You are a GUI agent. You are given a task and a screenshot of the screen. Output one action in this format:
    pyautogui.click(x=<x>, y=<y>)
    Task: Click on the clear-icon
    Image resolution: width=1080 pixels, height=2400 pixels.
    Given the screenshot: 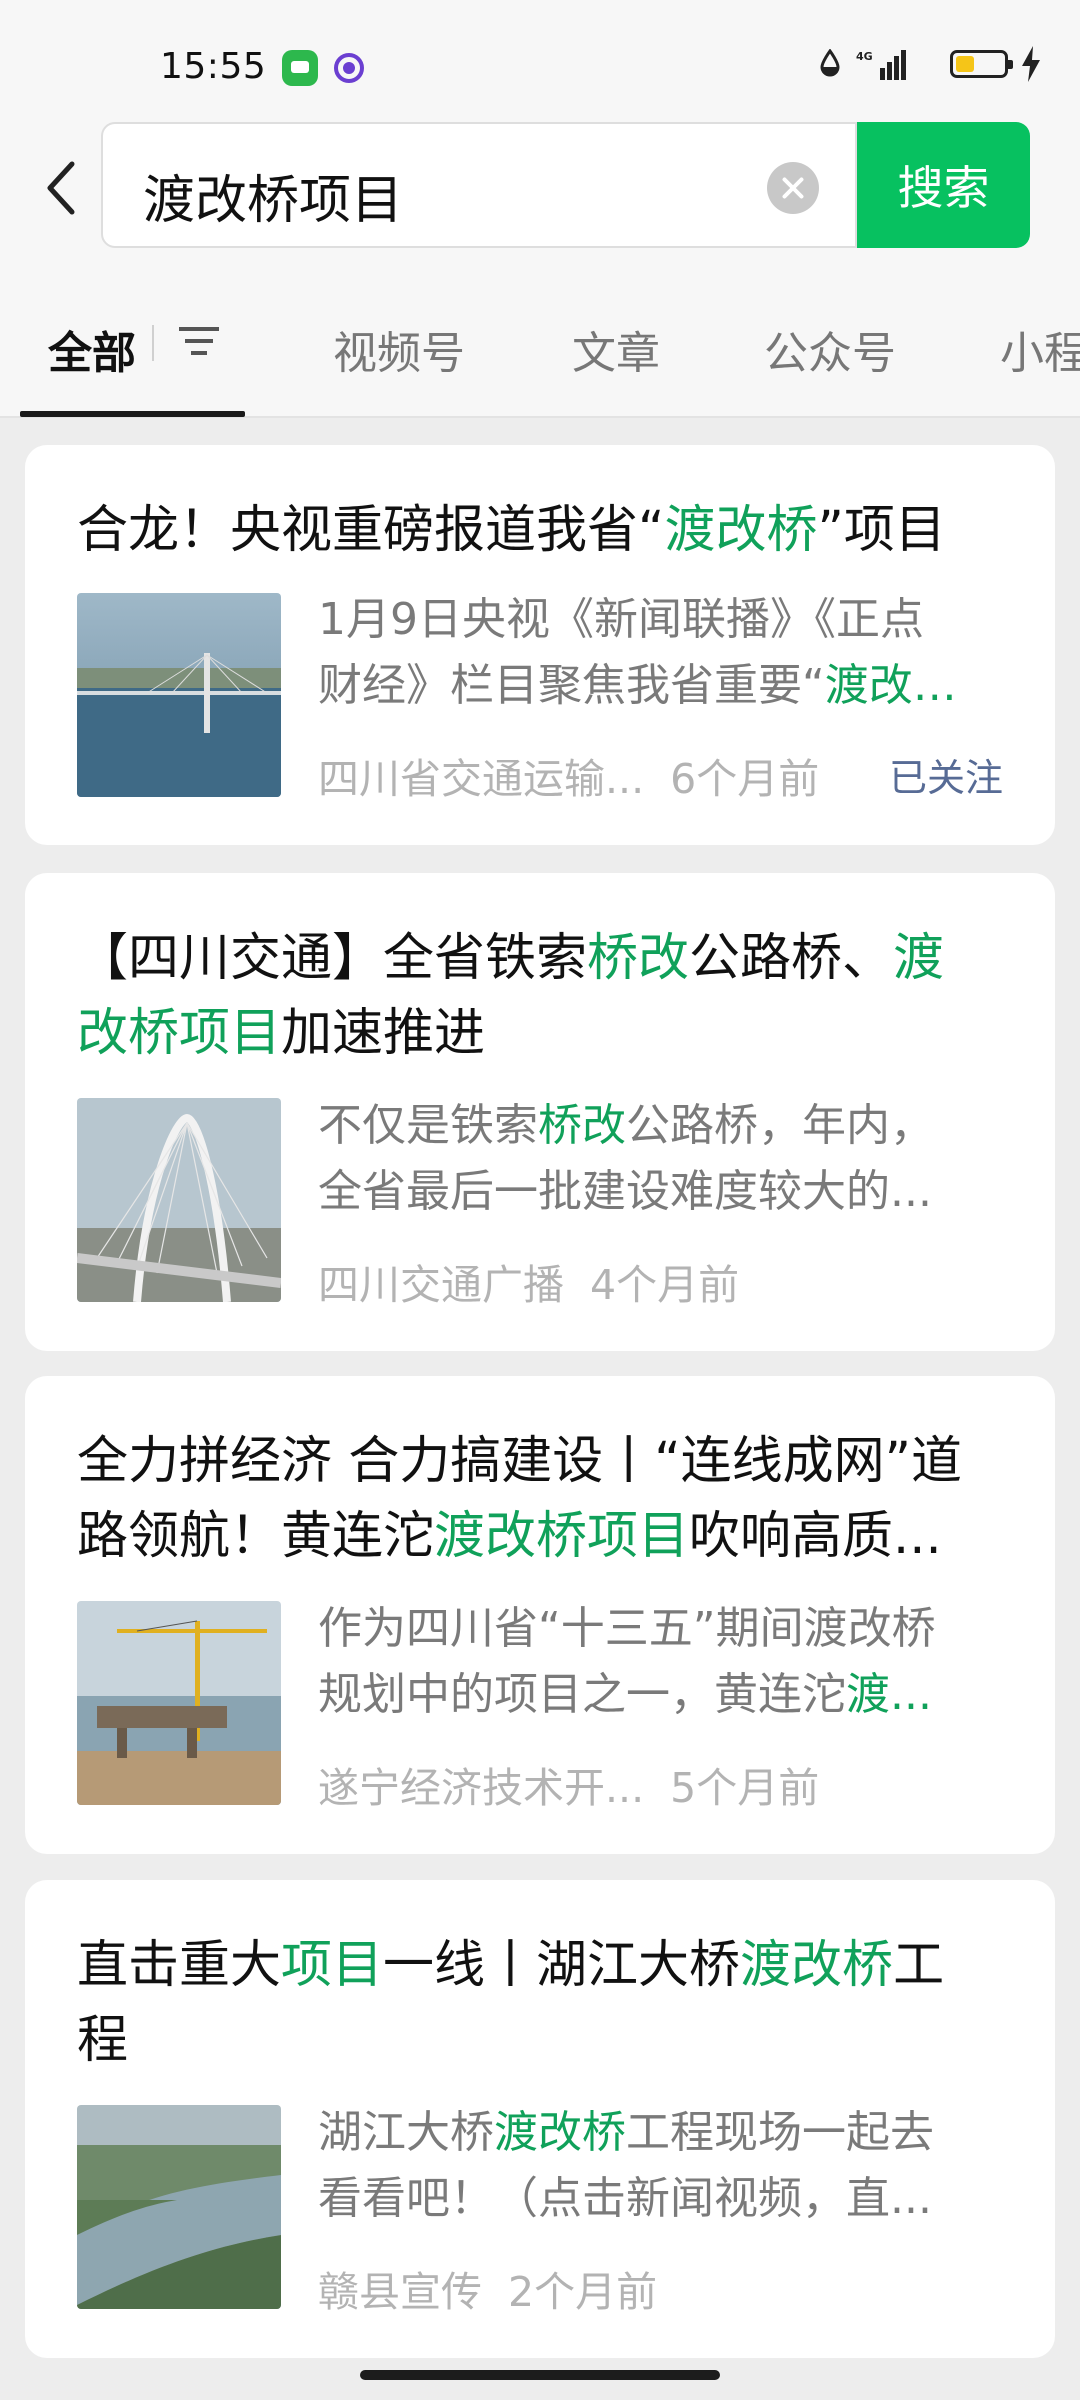 What is the action you would take?
    pyautogui.click(x=793, y=188)
    